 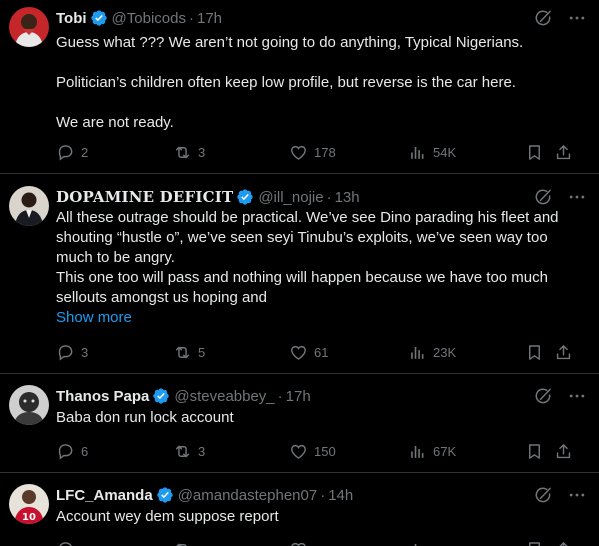 I want to click on like-count: 61, so click(x=321, y=352).